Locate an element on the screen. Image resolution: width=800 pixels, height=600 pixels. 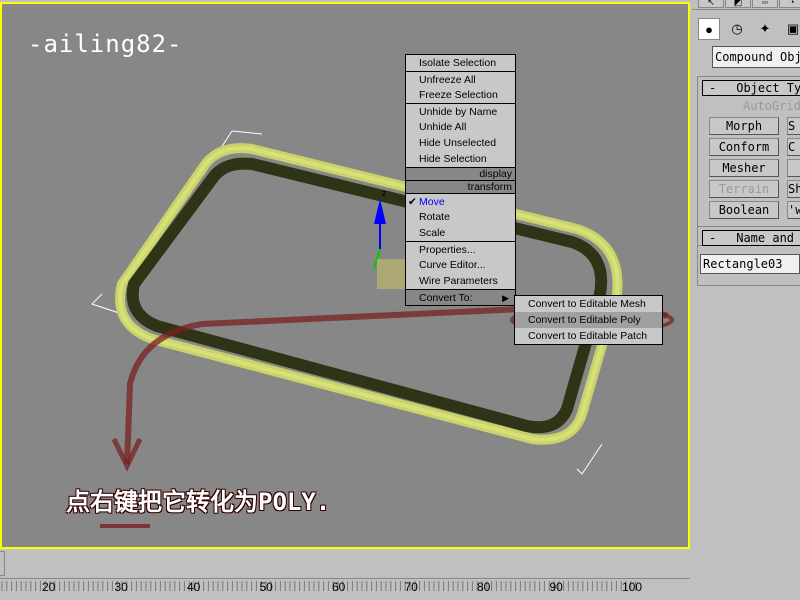
menu-item-unfreeze-all: Unfreeze All is located at coordinates (460, 79).